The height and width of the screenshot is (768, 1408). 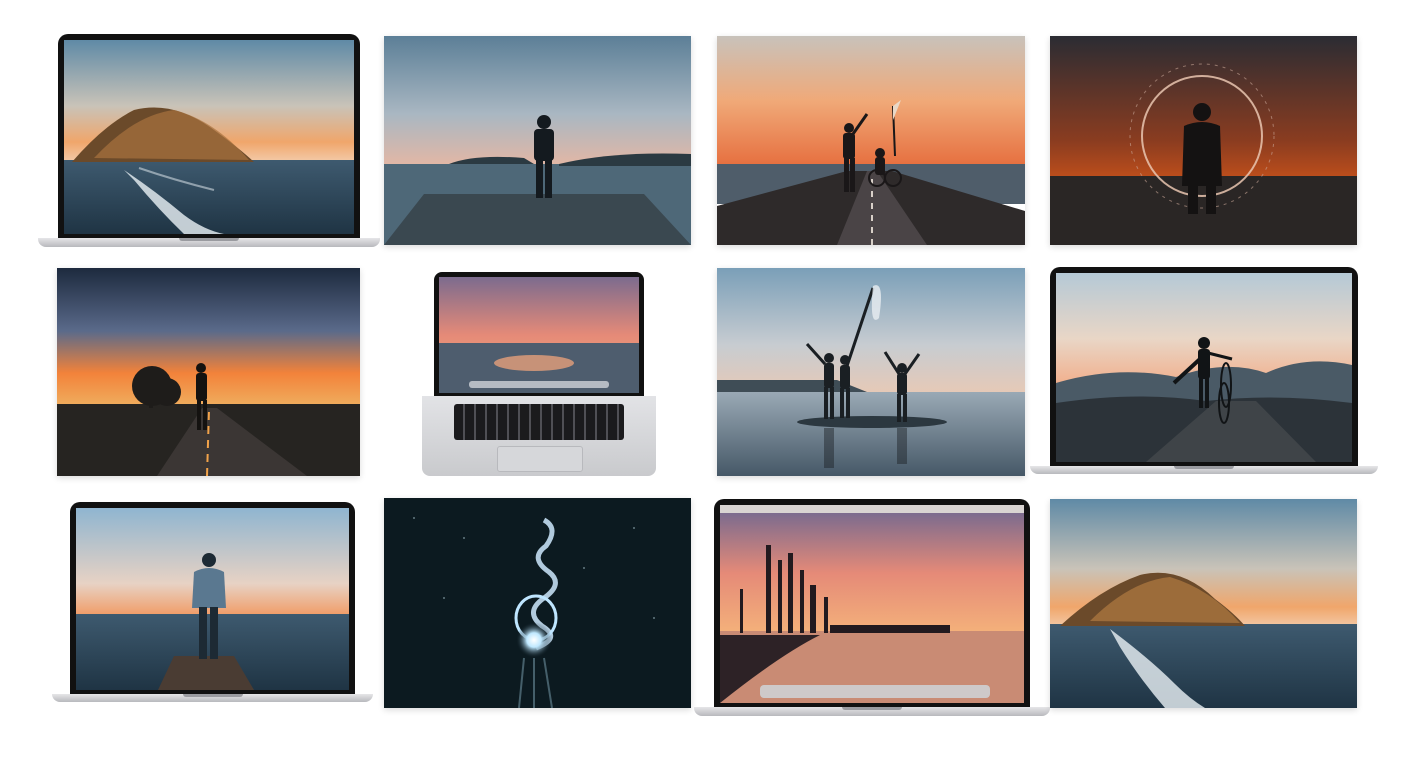 I want to click on person-on-hill-image, so click(x=1204, y=367).